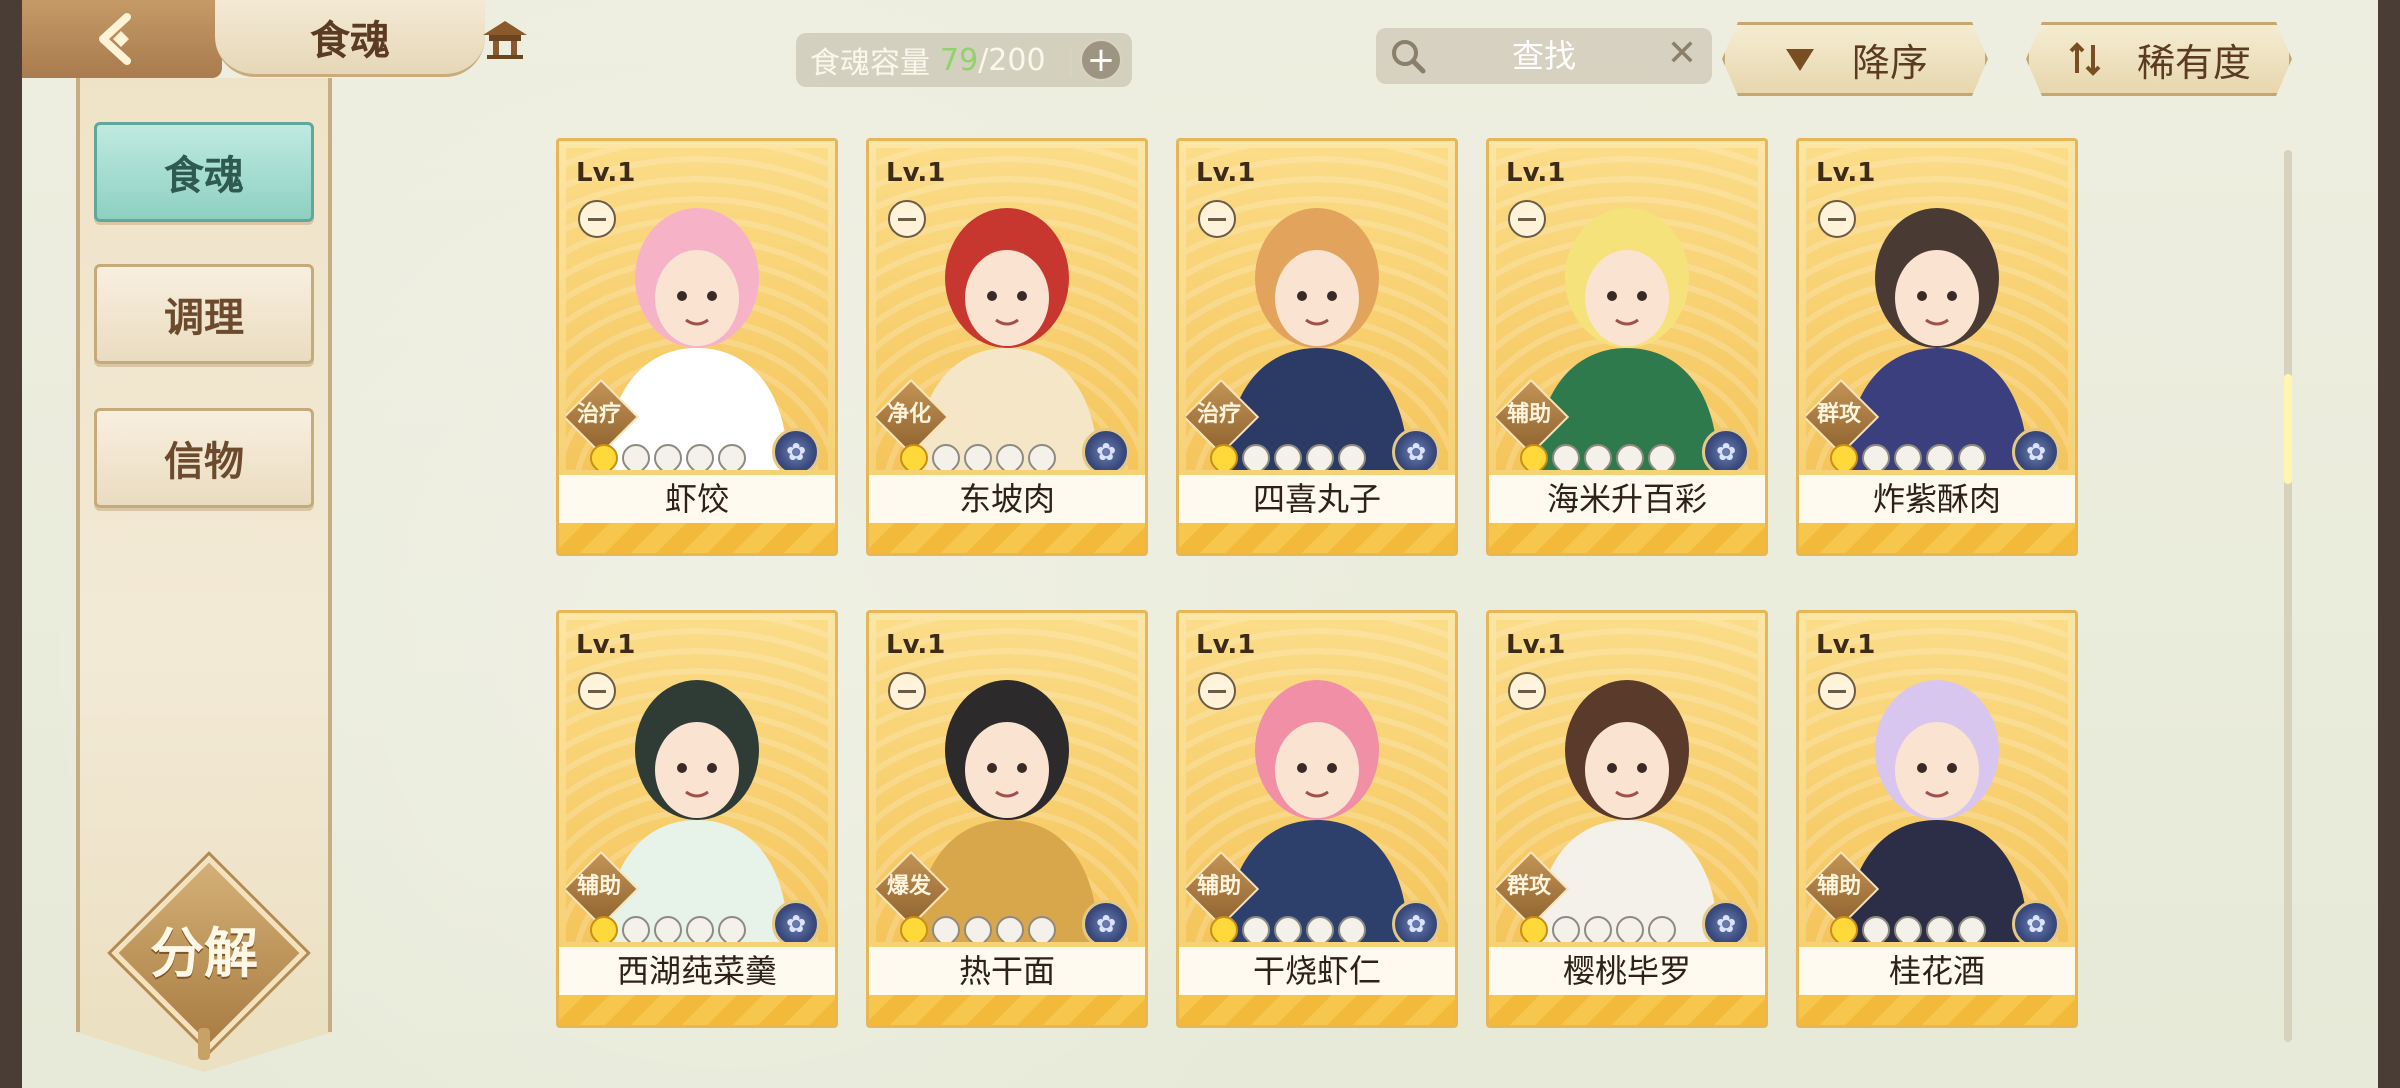 The width and height of the screenshot is (2400, 1088). I want to click on food-soul-card: Lv.1辅助海米升百彩, so click(1627, 347).